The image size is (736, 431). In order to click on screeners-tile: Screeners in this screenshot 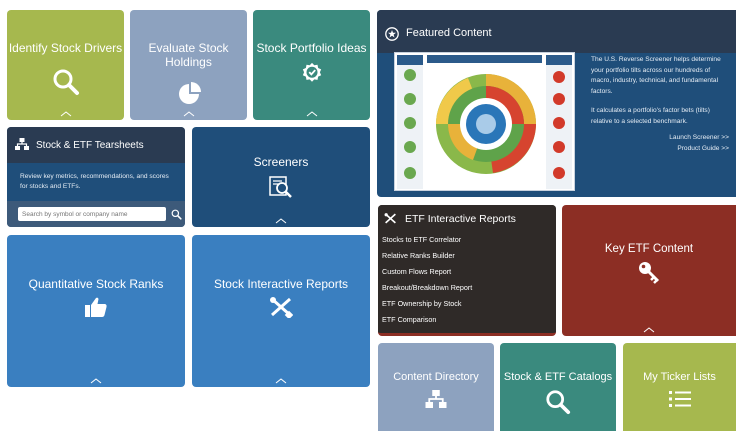, I will do `click(281, 177)`.